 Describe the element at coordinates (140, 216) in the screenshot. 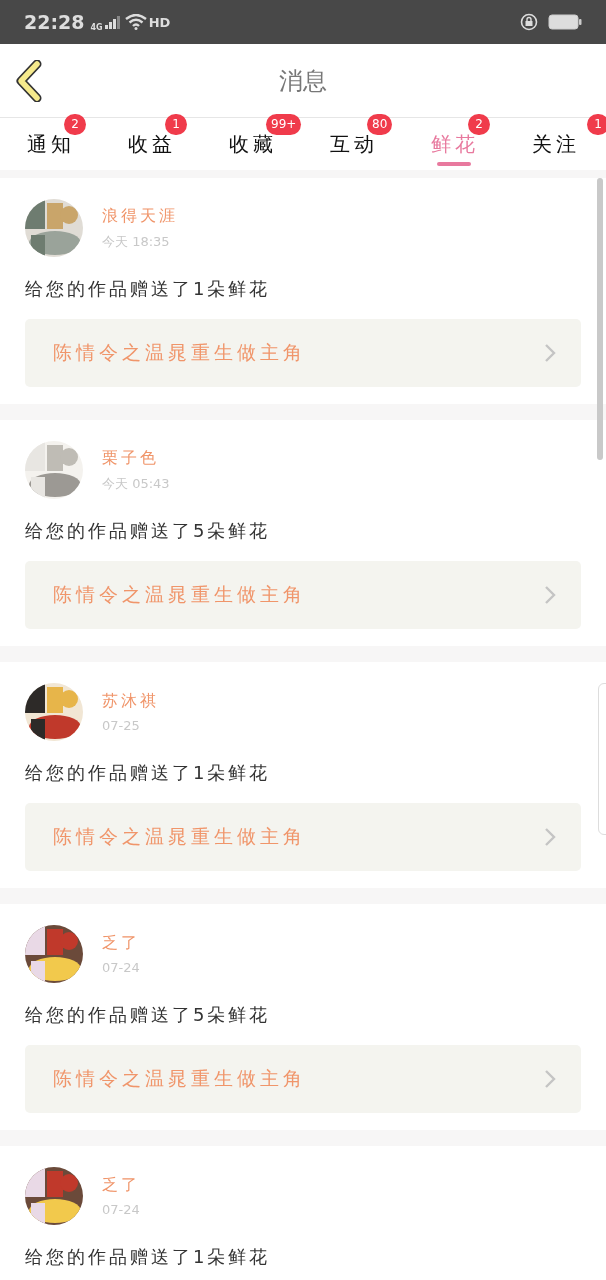

I see `user-name: 浪得天涯` at that location.